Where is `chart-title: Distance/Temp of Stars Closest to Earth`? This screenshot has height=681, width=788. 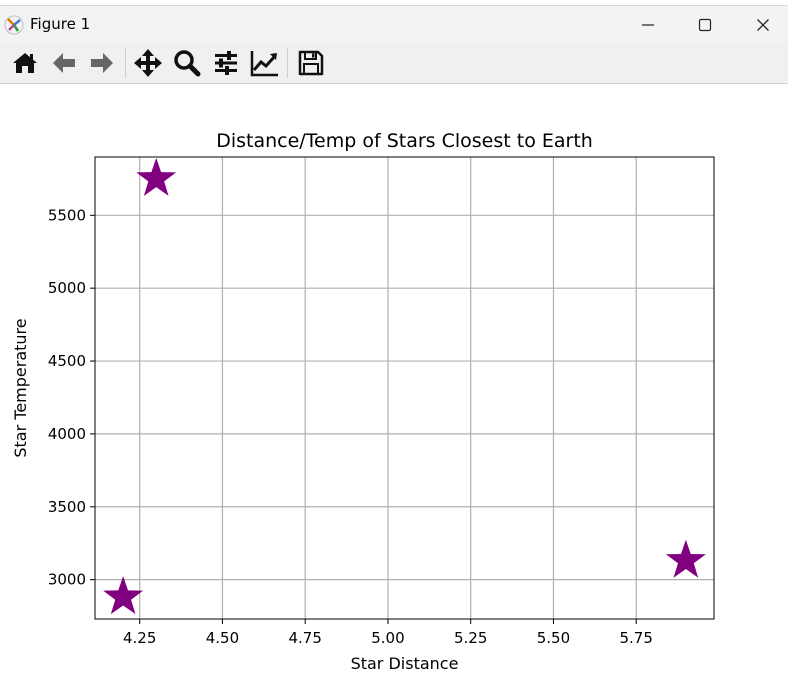 chart-title: Distance/Temp of Stars Closest to Earth is located at coordinates (404, 141).